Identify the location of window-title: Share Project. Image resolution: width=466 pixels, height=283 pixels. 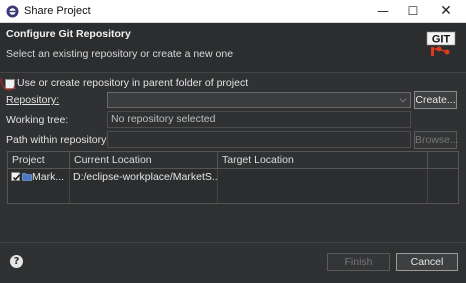
(57, 11).